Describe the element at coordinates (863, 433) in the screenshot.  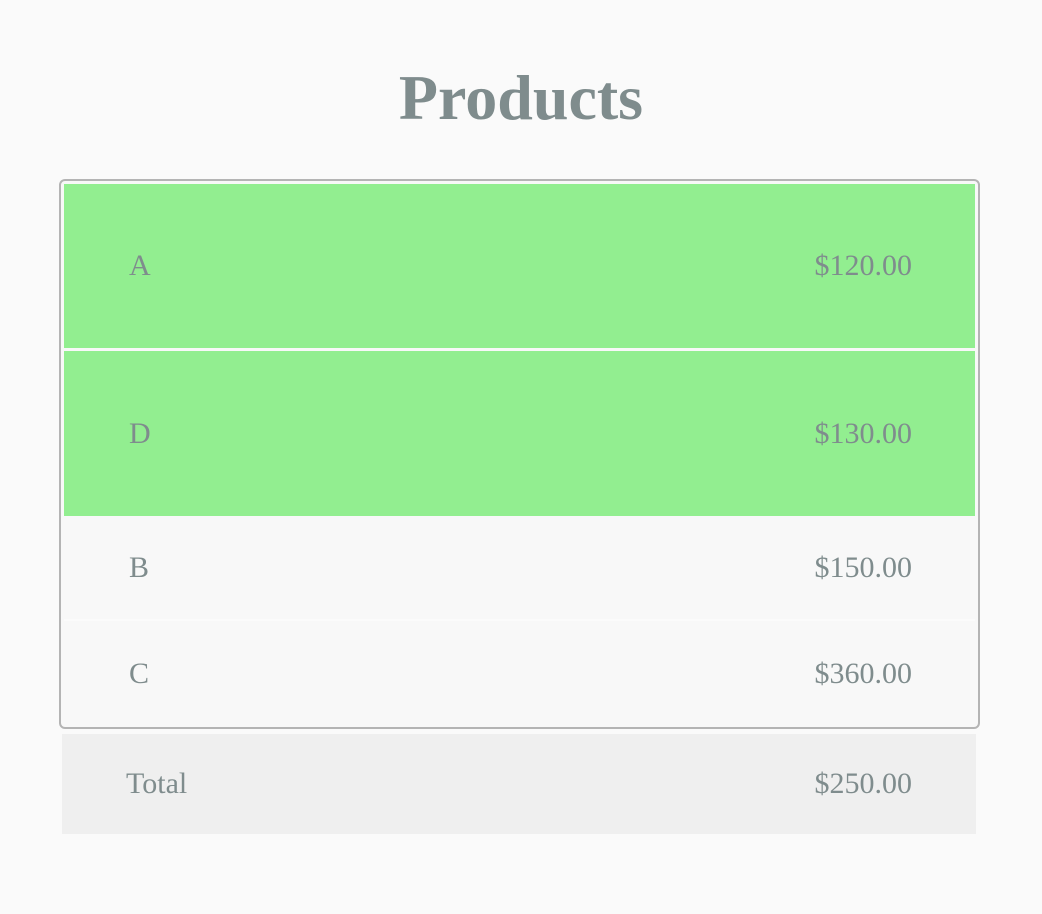
I see `product-price: $130.00` at that location.